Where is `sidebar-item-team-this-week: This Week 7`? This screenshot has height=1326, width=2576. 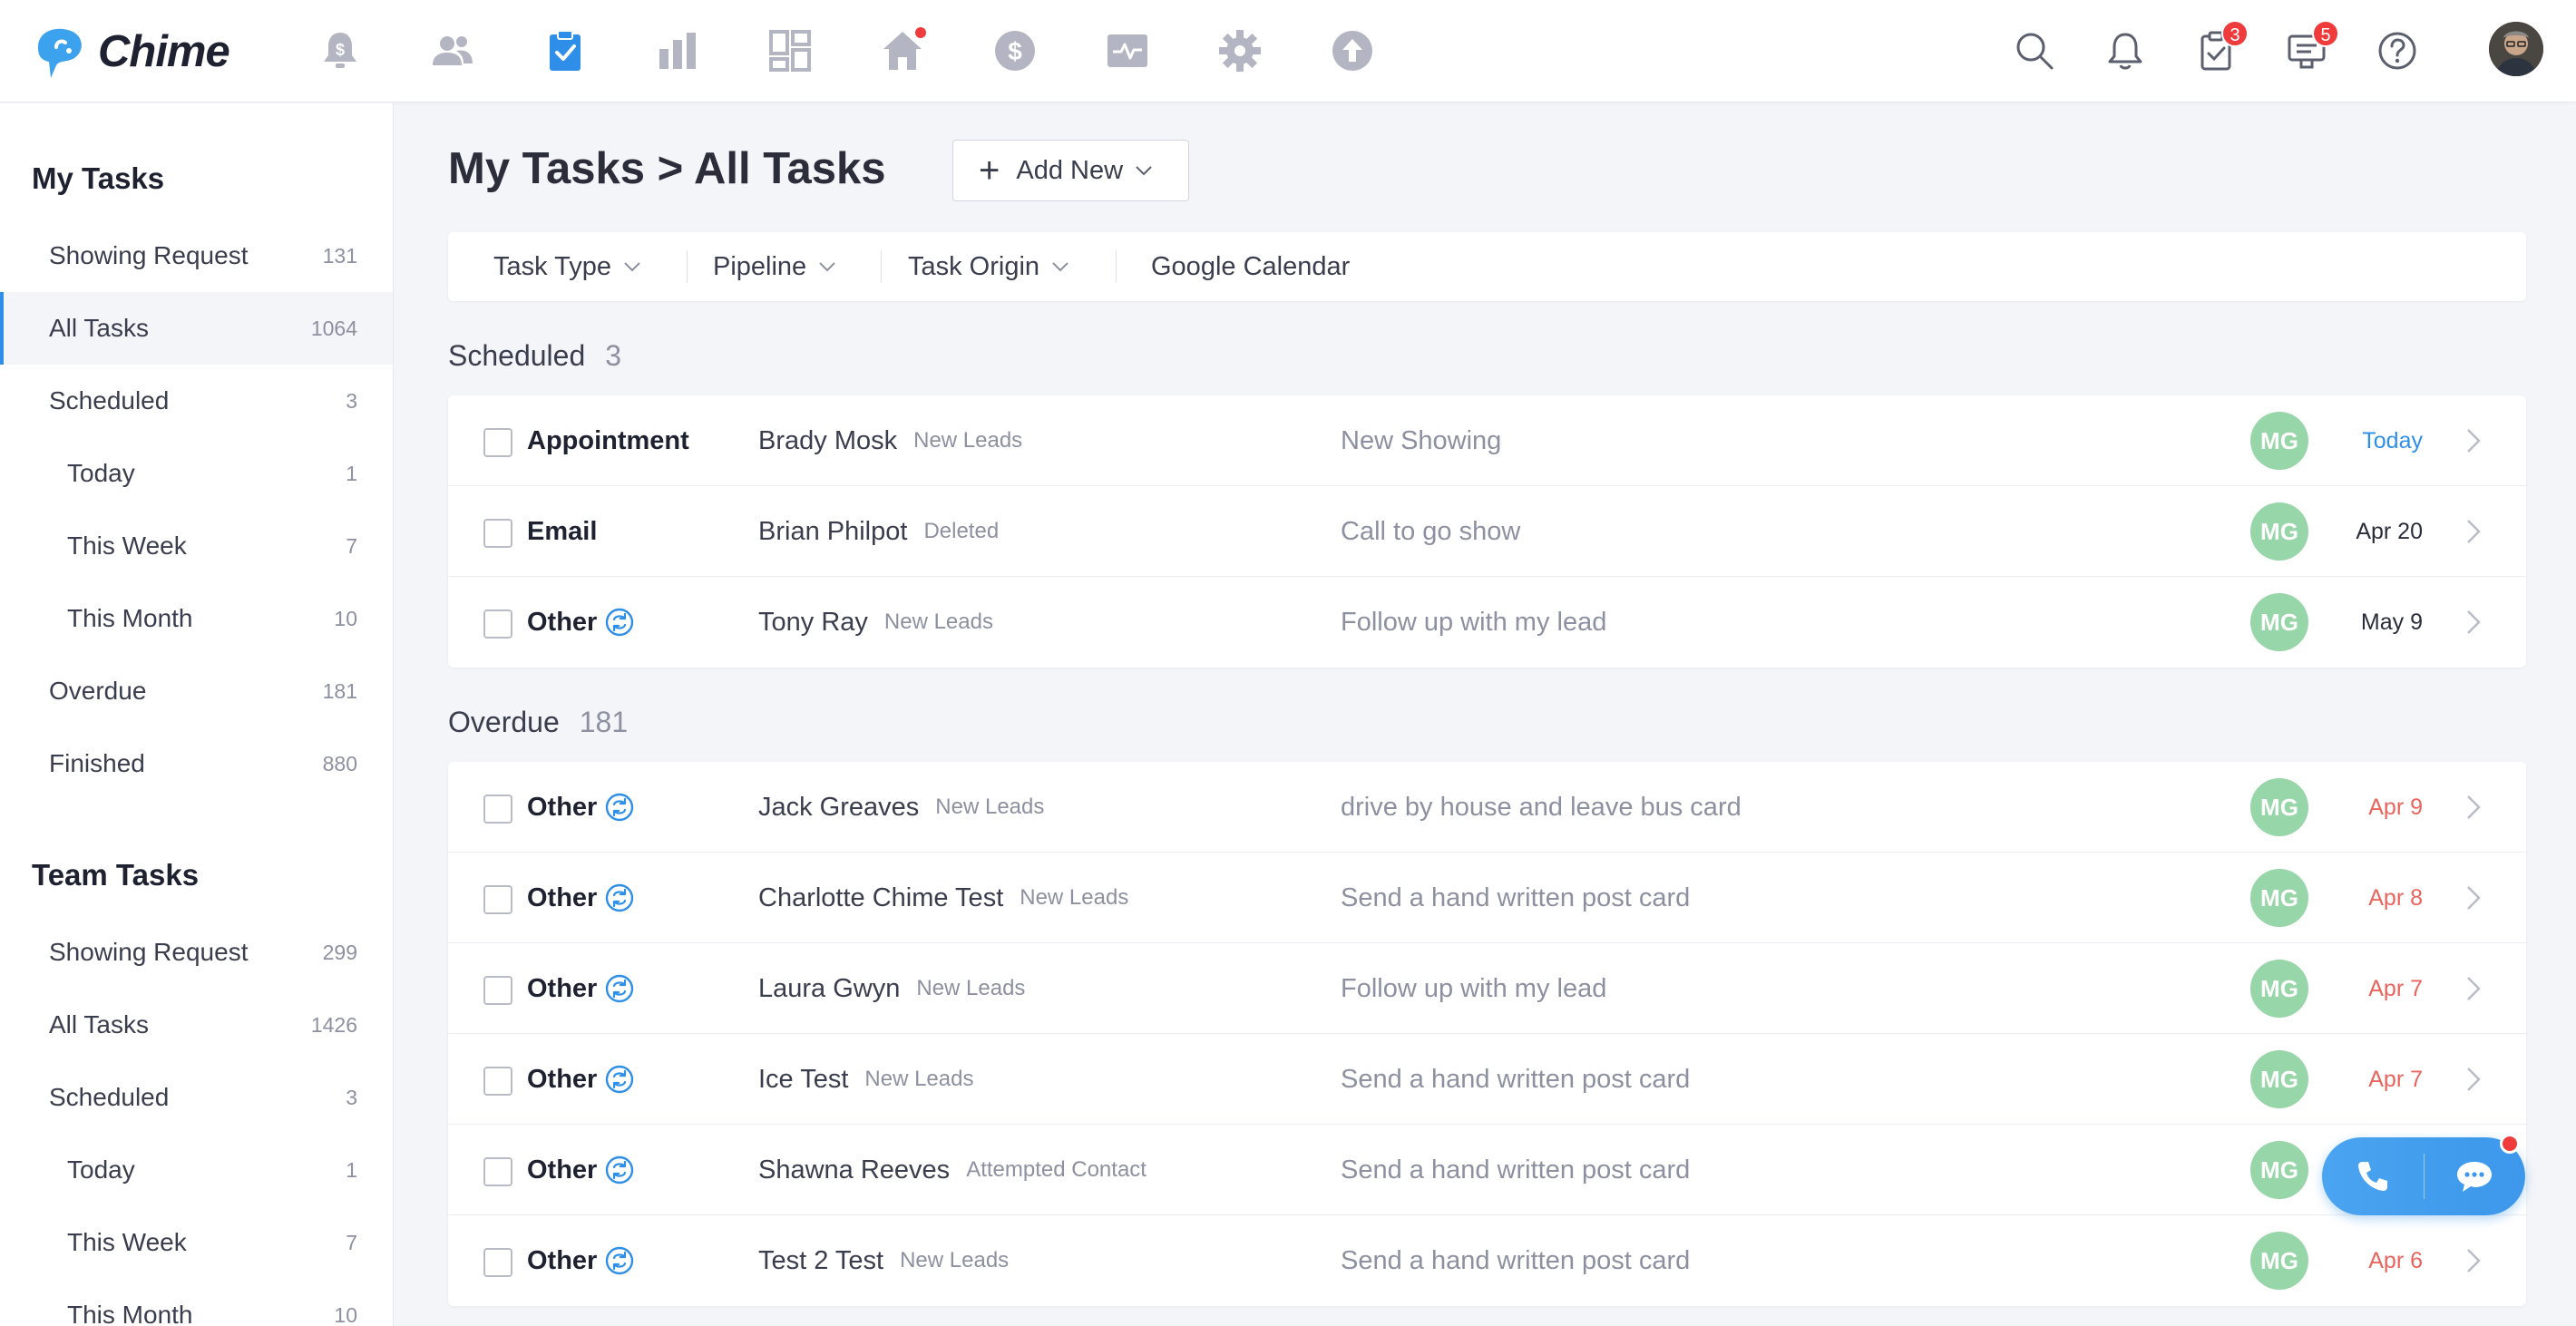 sidebar-item-team-this-week: This Week 7 is located at coordinates (196, 1242).